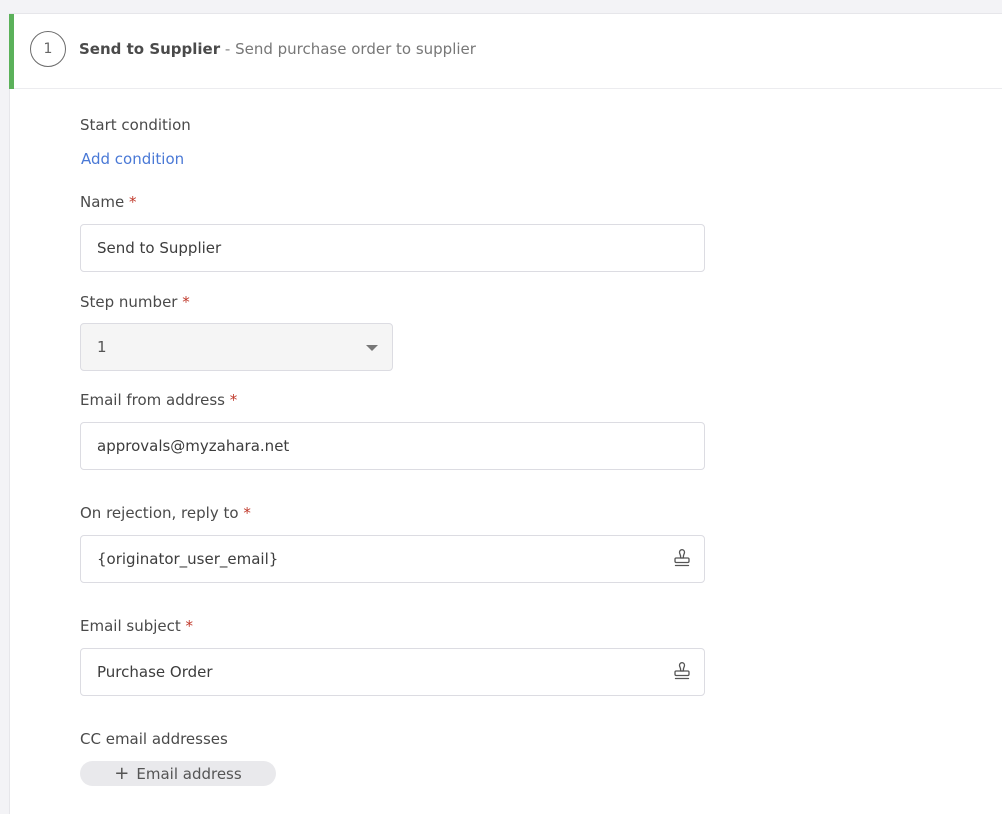  What do you see at coordinates (355, 49) in the screenshot?
I see `step-description: Send purchase order to supplier` at bounding box center [355, 49].